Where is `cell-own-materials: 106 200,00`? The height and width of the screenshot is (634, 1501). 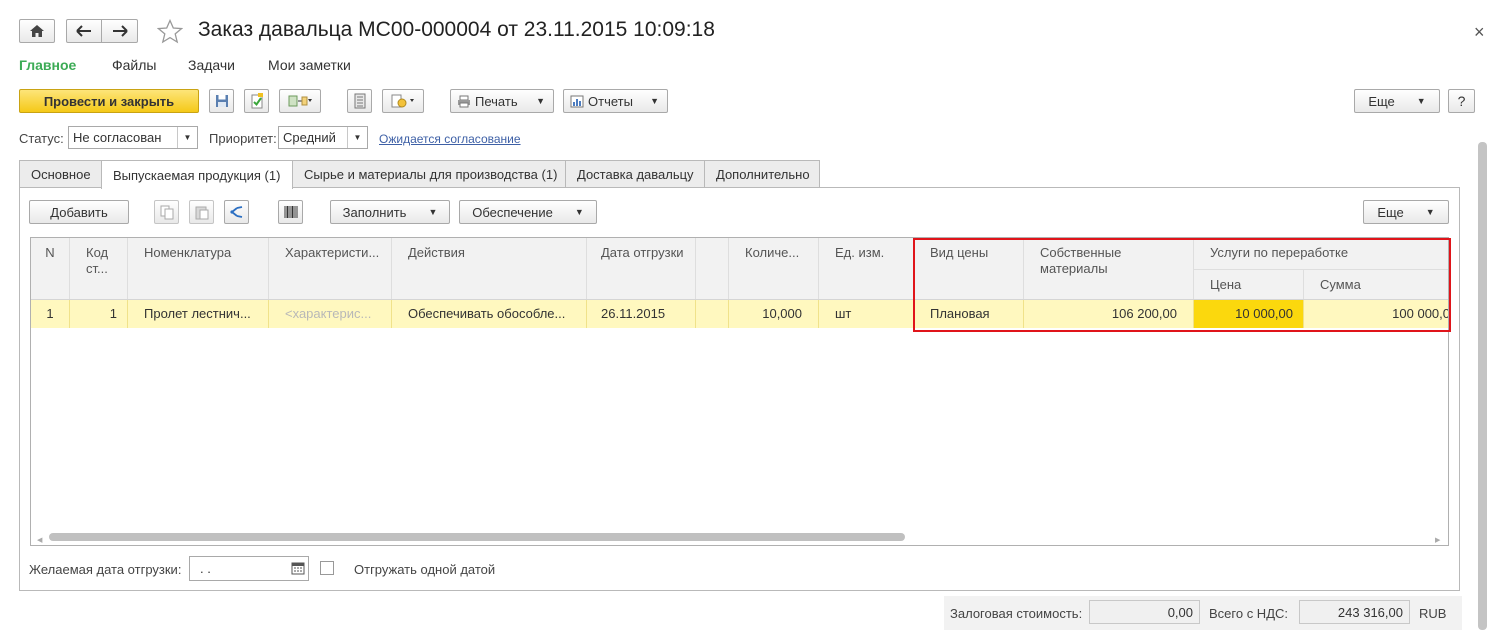
cell-own-materials: 106 200,00 is located at coordinates (1109, 314).